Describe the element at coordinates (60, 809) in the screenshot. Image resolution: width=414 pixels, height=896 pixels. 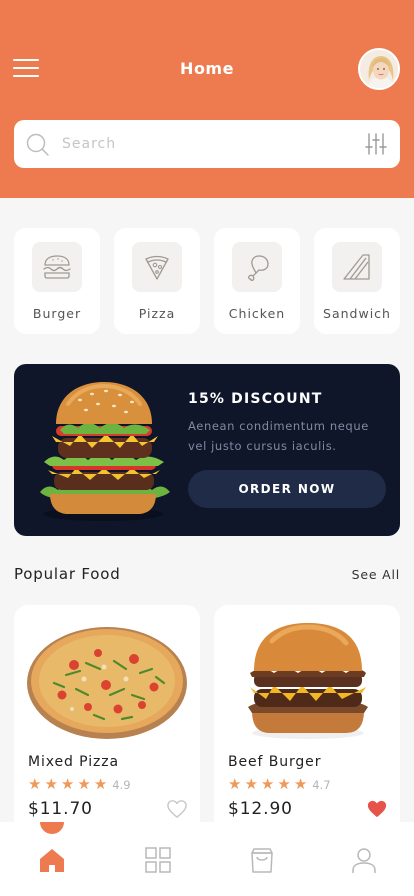
I see `food-price: $11.70` at that location.